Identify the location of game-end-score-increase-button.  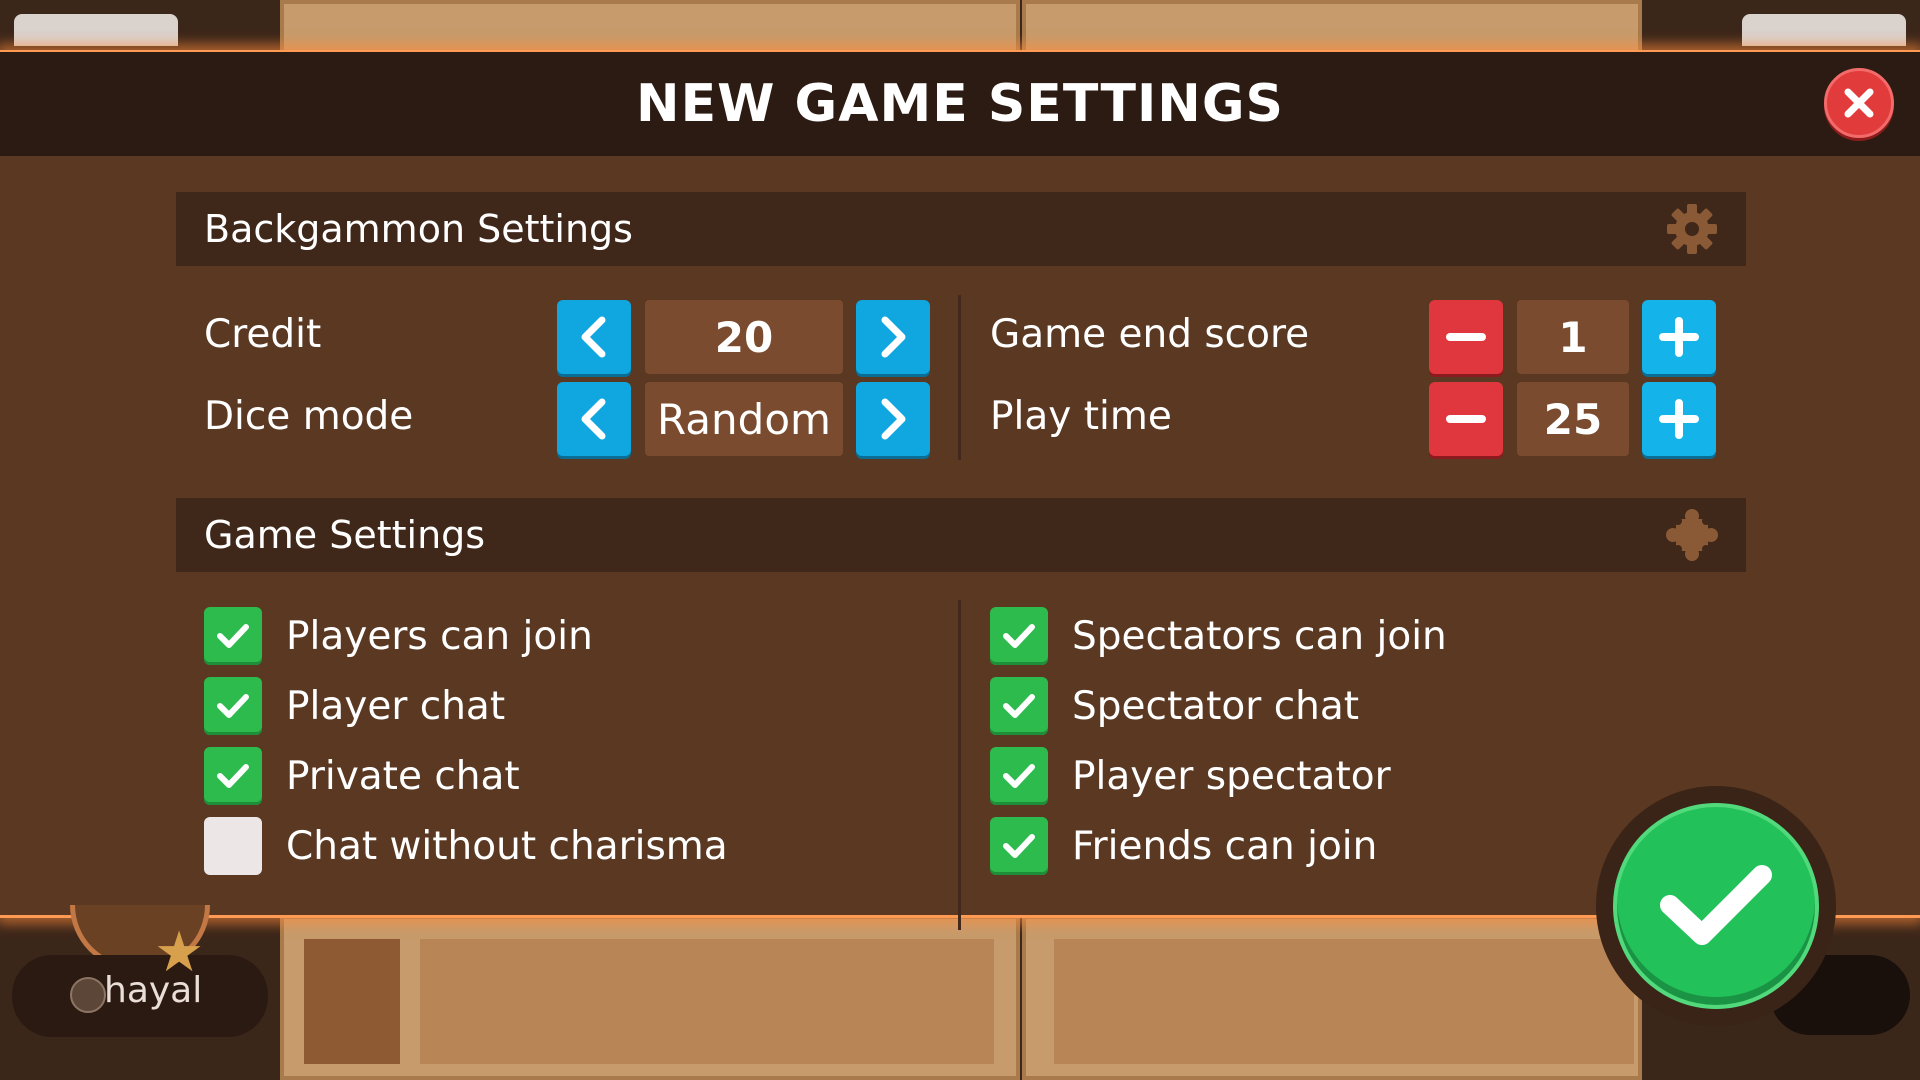
(1679, 337).